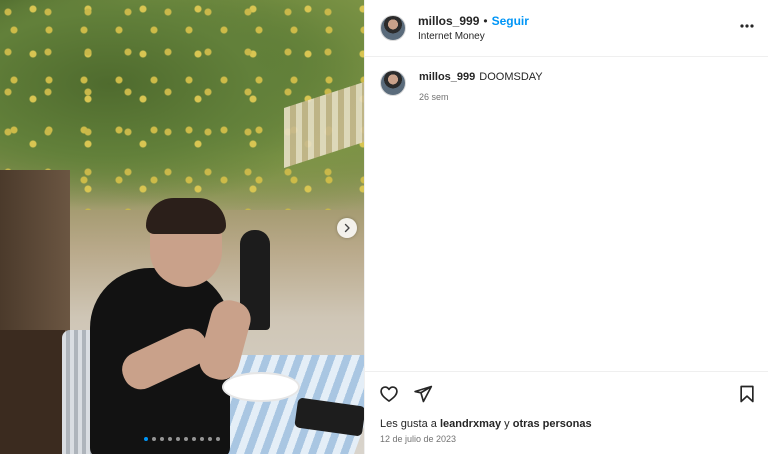  Describe the element at coordinates (408, 424) in the screenshot. I see `likes-prefix: Les gusta a` at that location.